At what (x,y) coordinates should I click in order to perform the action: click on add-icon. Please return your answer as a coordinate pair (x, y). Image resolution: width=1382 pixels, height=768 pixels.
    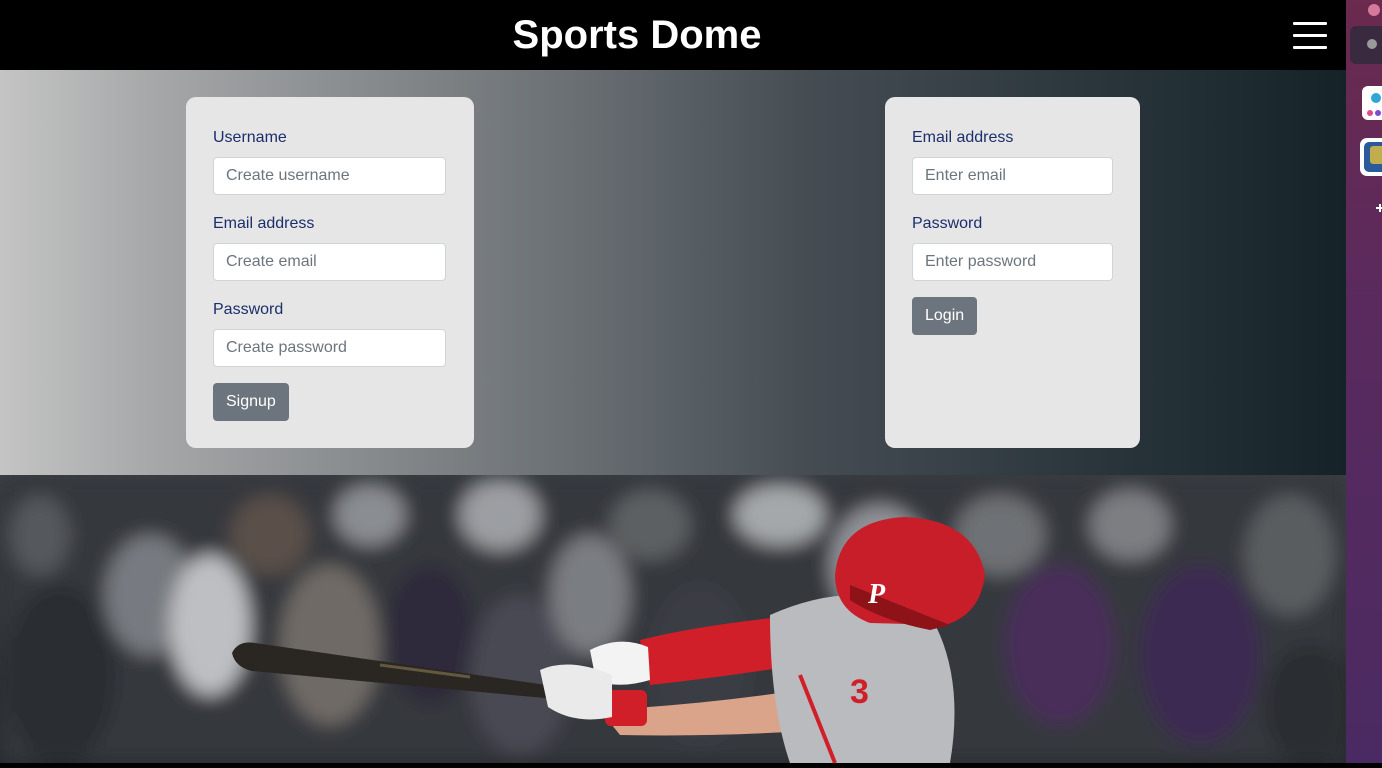
    Looking at the image, I should click on (1379, 208).